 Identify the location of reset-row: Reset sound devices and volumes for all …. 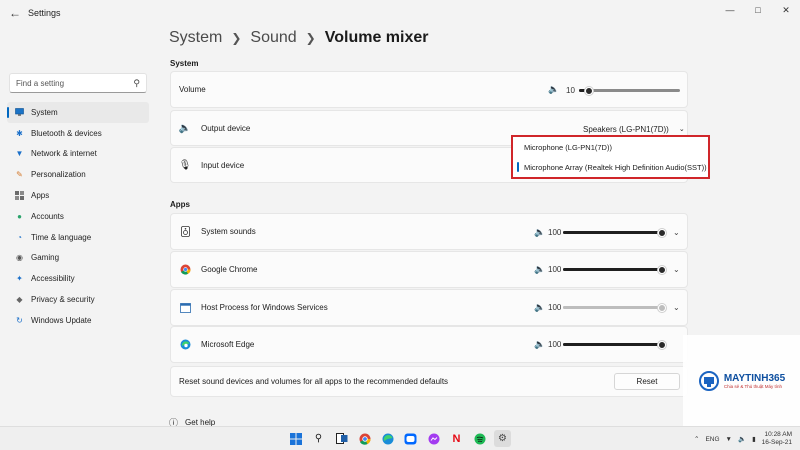
(429, 381).